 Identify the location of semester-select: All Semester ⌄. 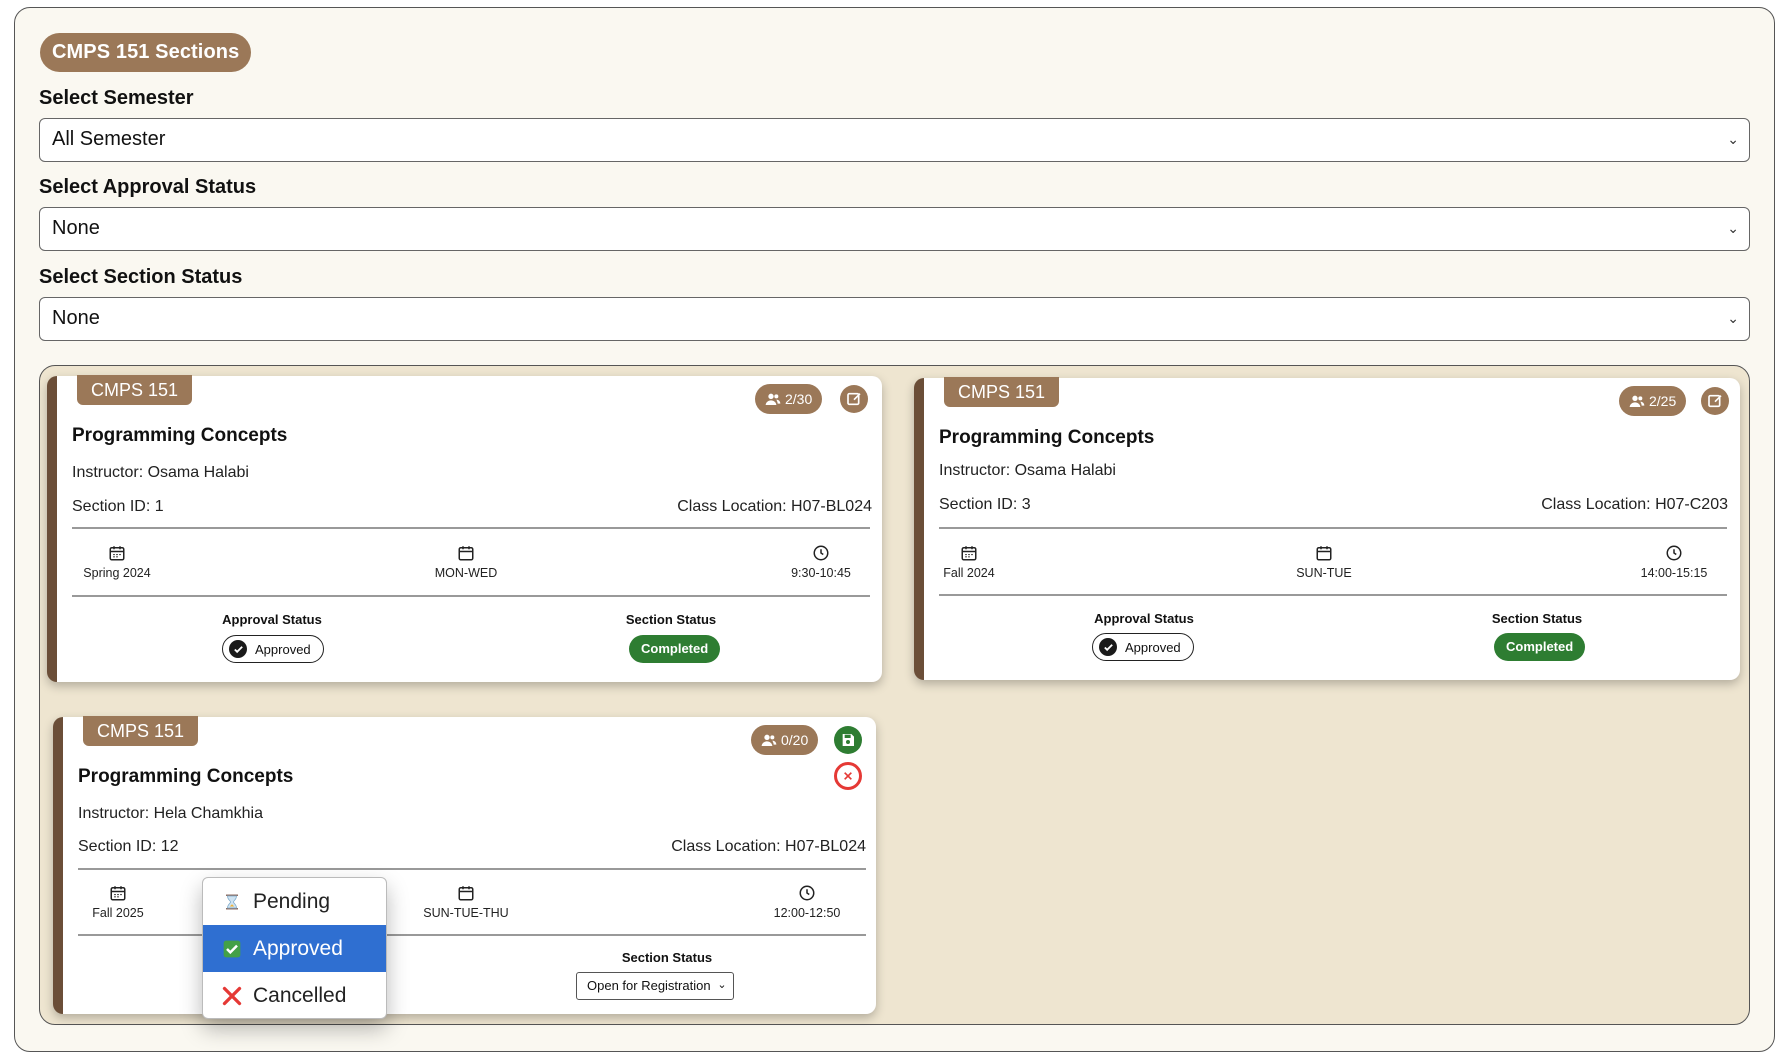
(894, 140).